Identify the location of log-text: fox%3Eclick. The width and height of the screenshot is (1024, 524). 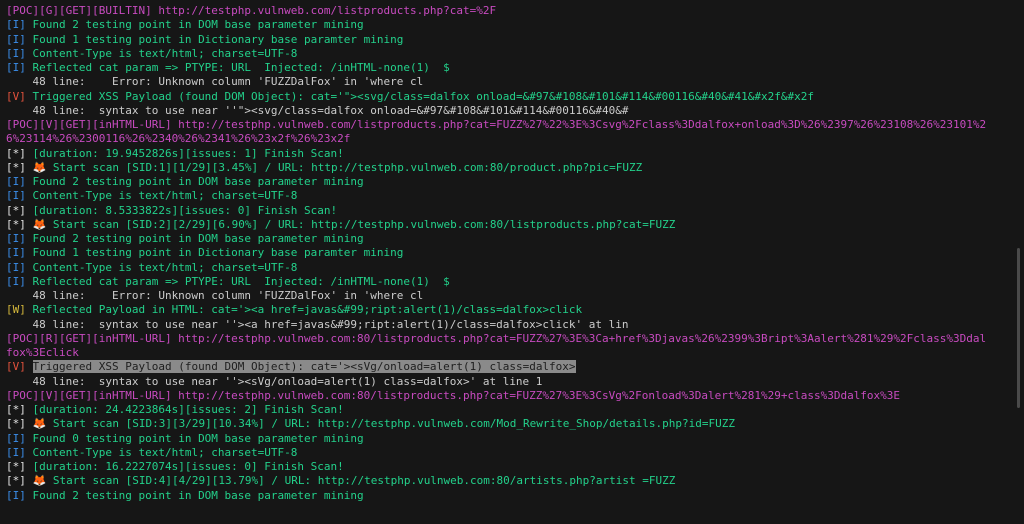
(42, 352).